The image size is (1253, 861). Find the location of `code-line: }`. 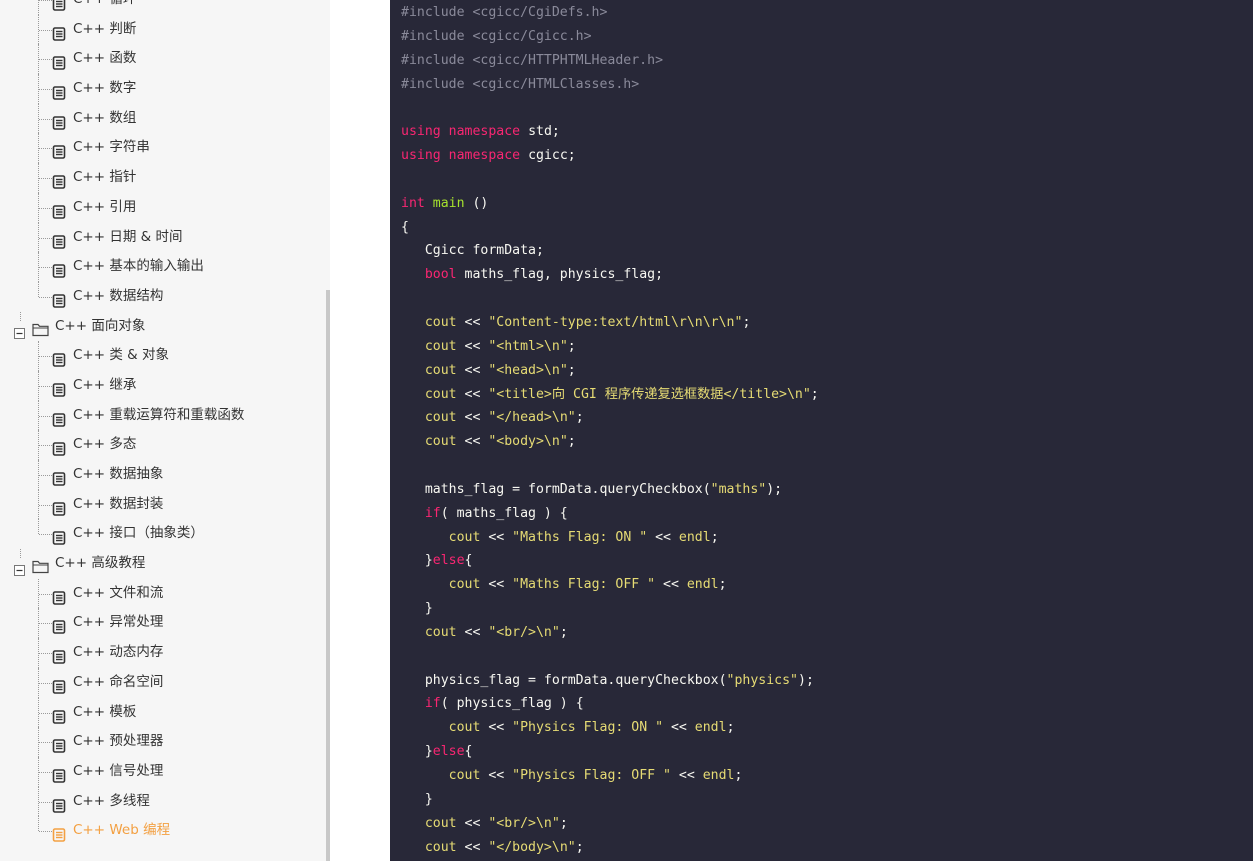

code-line: } is located at coordinates (610, 609).